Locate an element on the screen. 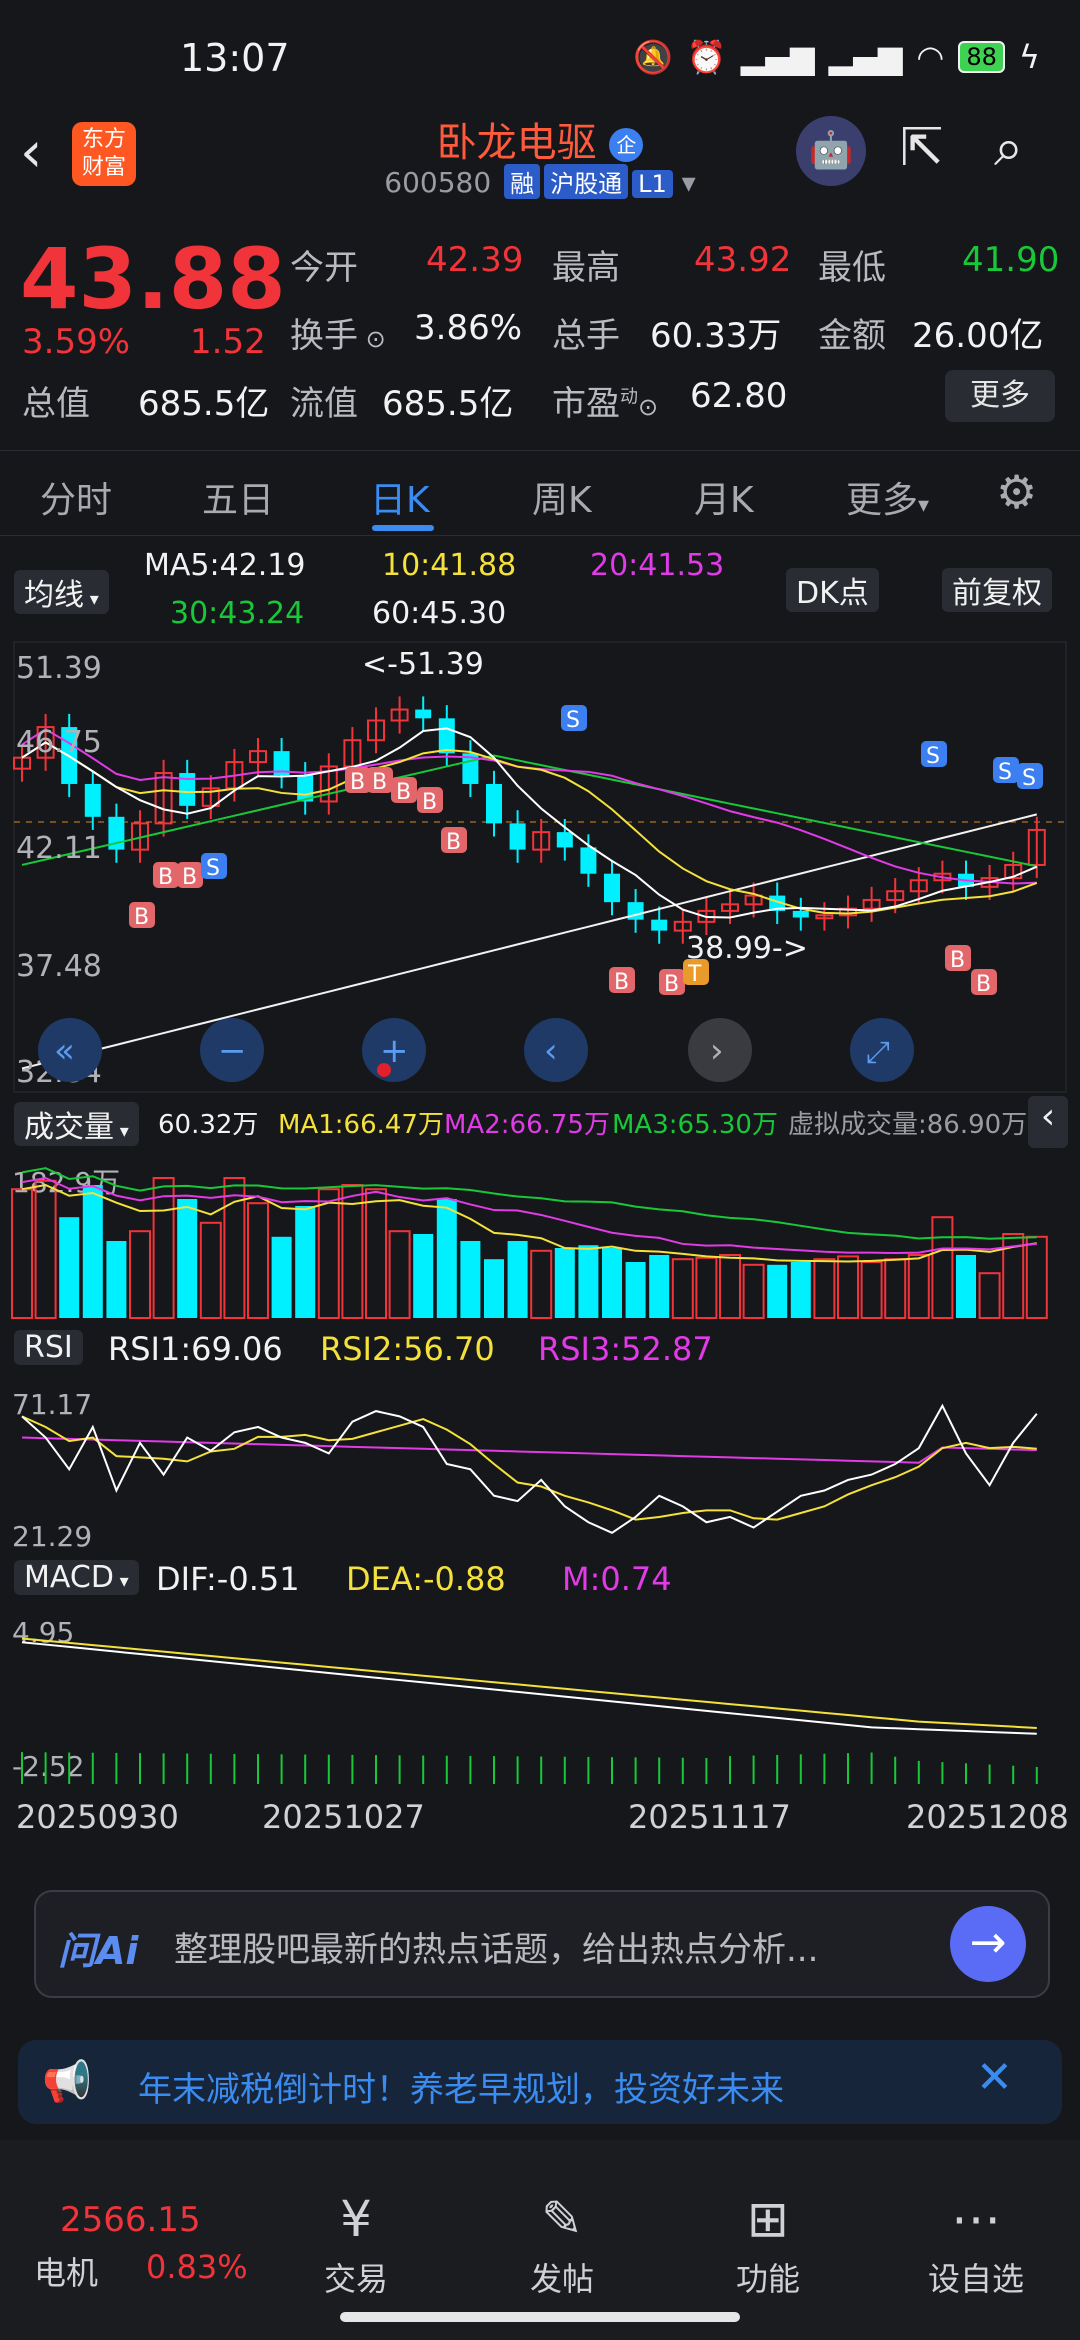 This screenshot has width=1080, height=2340. ma20-line is located at coordinates (529, 806).